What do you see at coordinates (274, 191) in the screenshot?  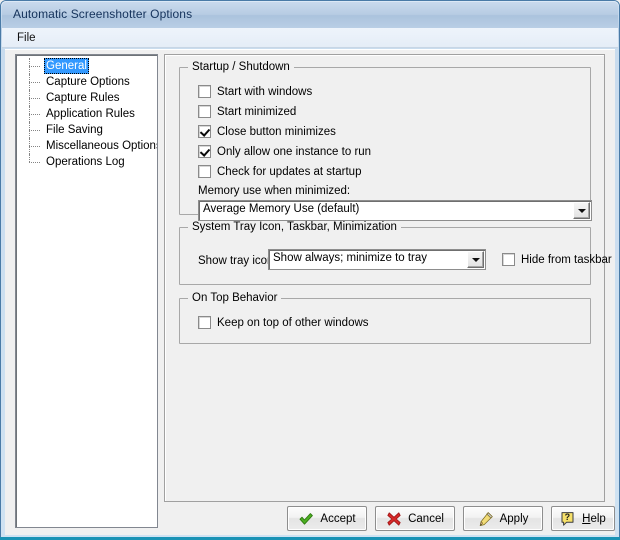 I see `memory-use-label: Memory use when minimized:` at bounding box center [274, 191].